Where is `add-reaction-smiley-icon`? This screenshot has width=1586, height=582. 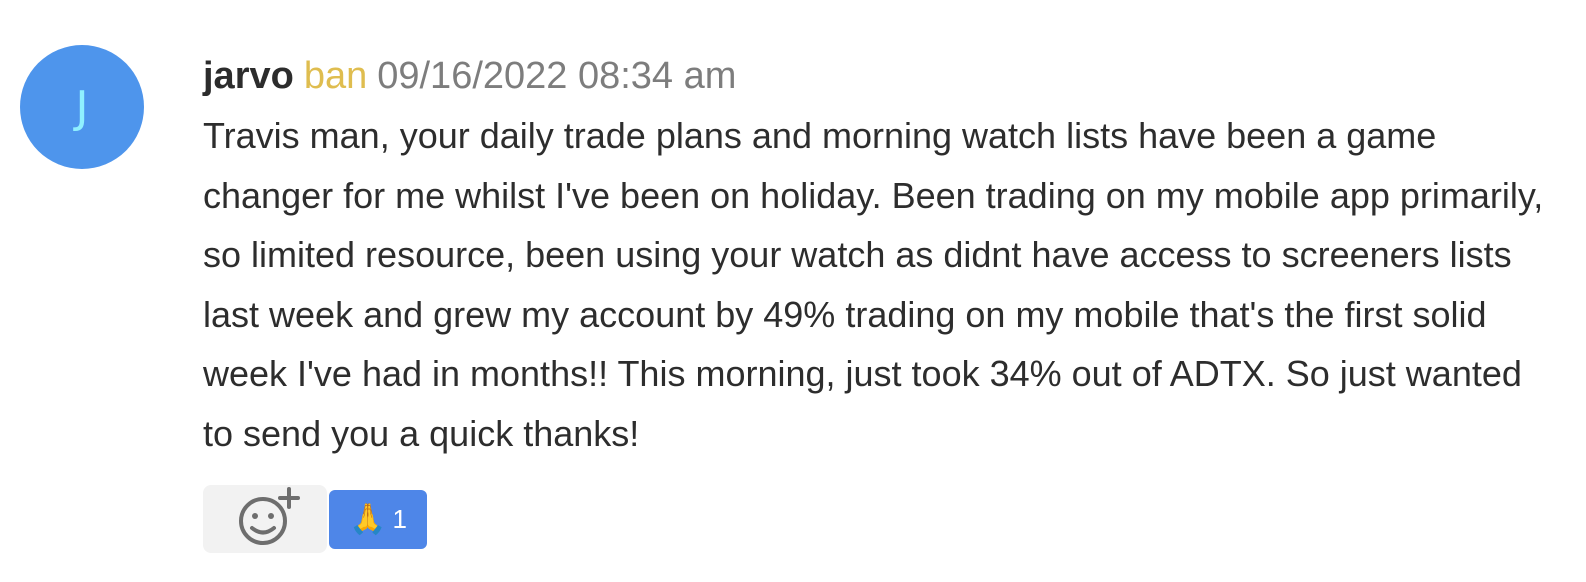 add-reaction-smiley-icon is located at coordinates (269, 516).